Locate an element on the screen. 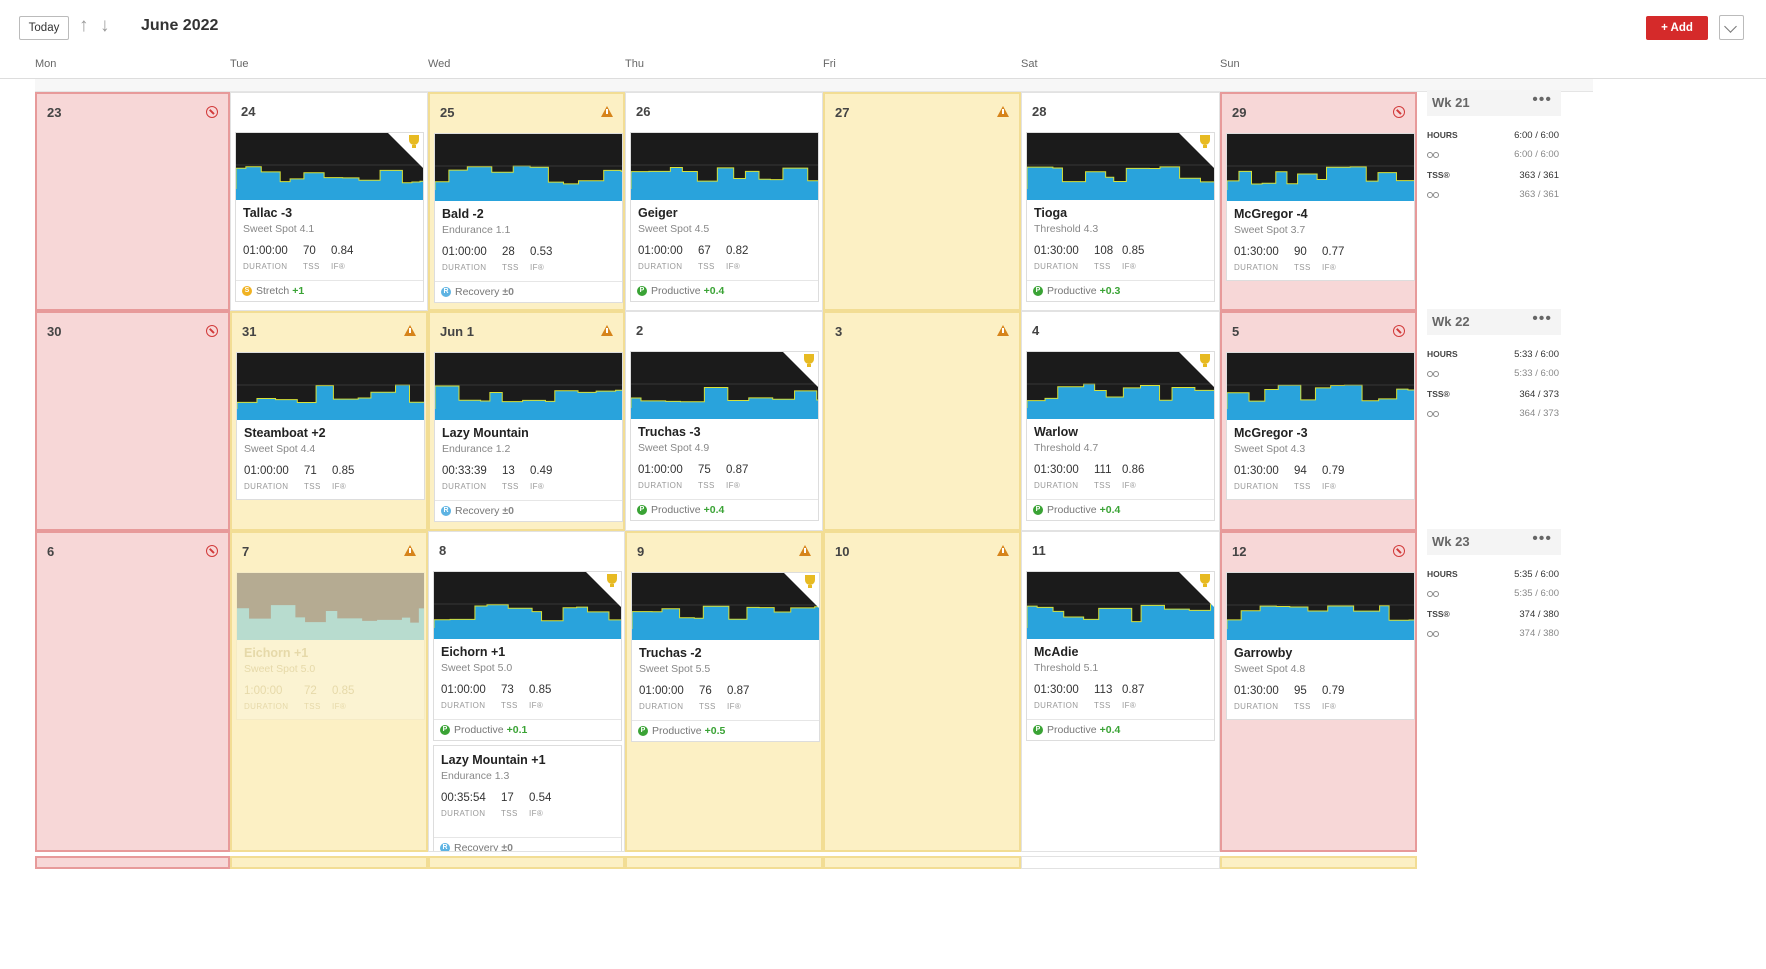 This screenshot has width=1766, height=969. metric-tss: 28 is located at coordinates (508, 252).